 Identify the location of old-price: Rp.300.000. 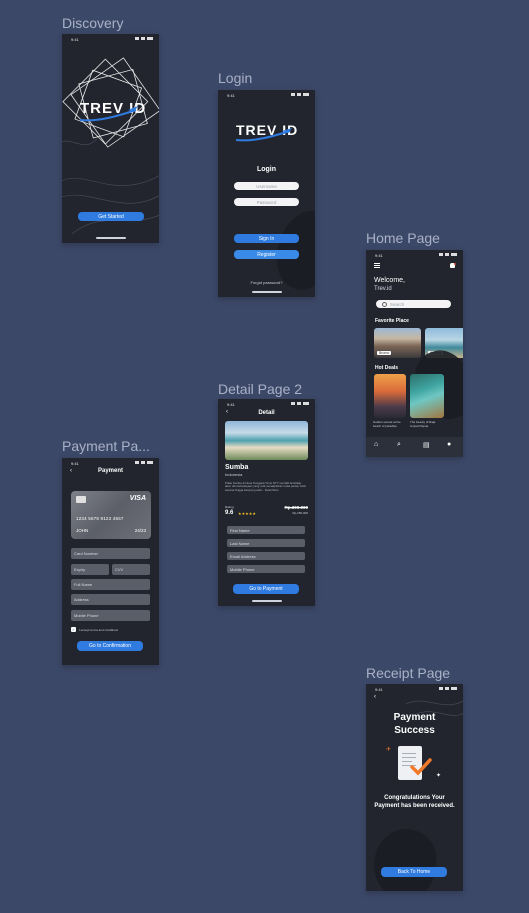
(296, 507).